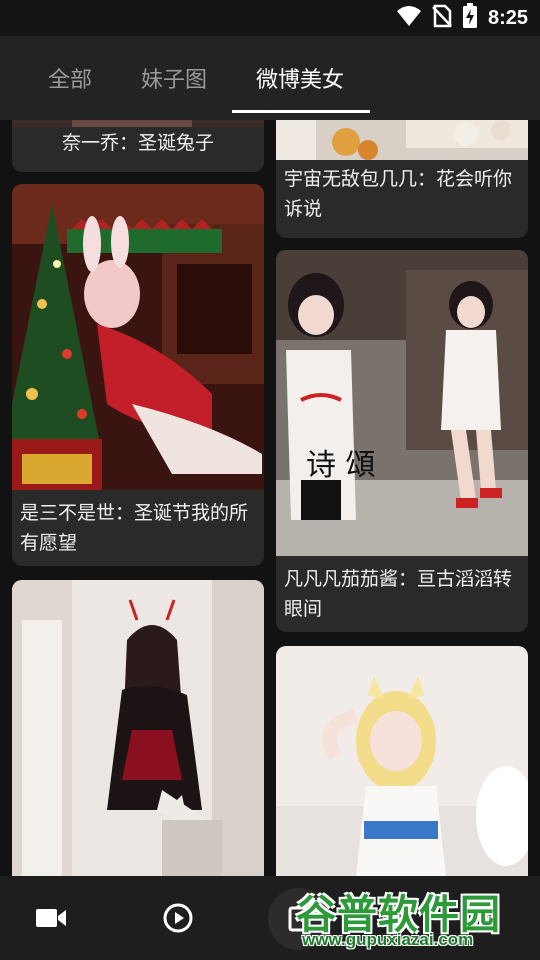 This screenshot has width=540, height=960. What do you see at coordinates (402, 403) in the screenshot?
I see `qipao-cosplay-photo: 诗 頌` at bounding box center [402, 403].